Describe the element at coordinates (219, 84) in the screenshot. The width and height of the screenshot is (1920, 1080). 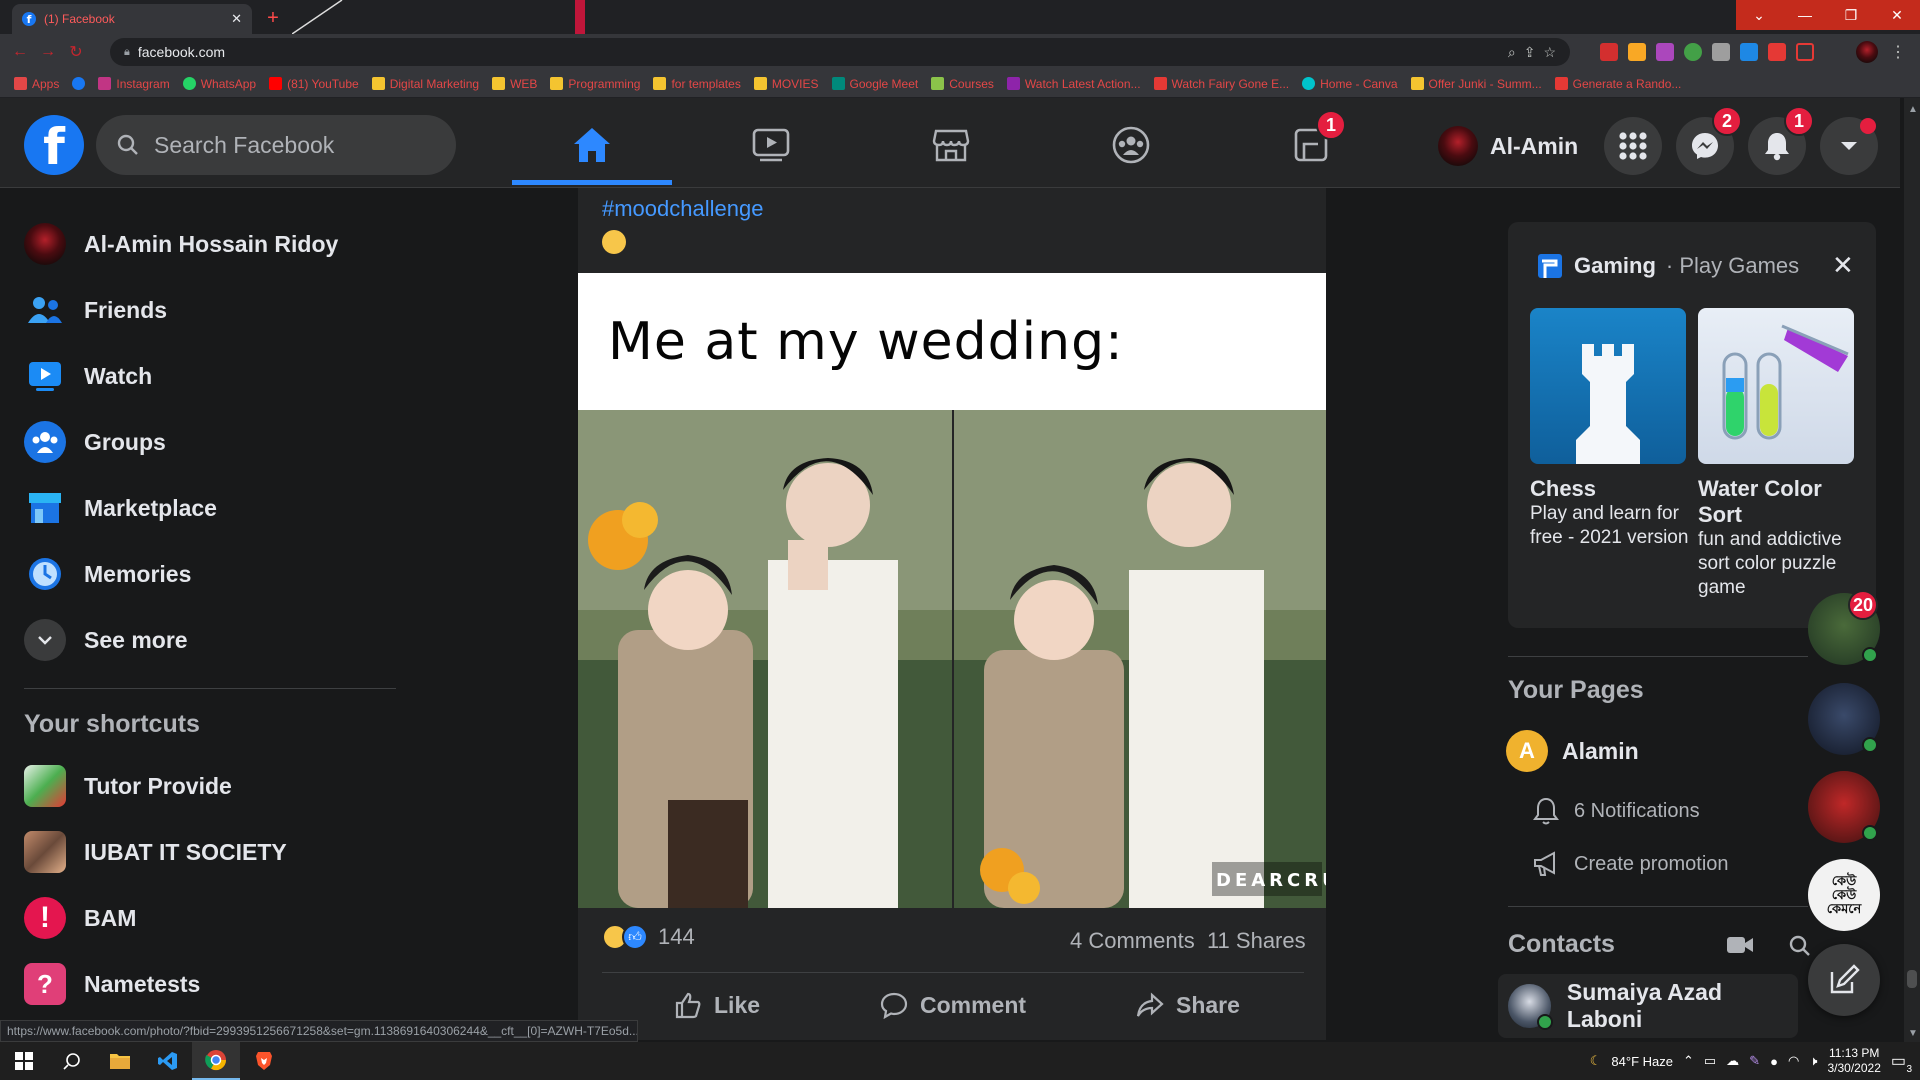
I see `bookmark-item: WhatsApp` at that location.